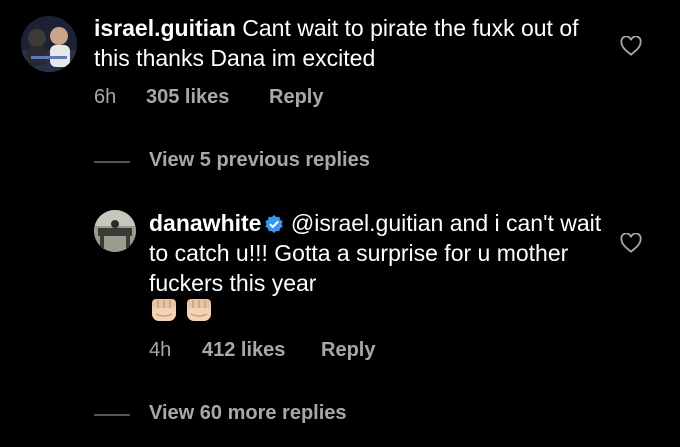 The width and height of the screenshot is (680, 447). What do you see at coordinates (274, 224) in the screenshot?
I see `verified-badge-icon` at bounding box center [274, 224].